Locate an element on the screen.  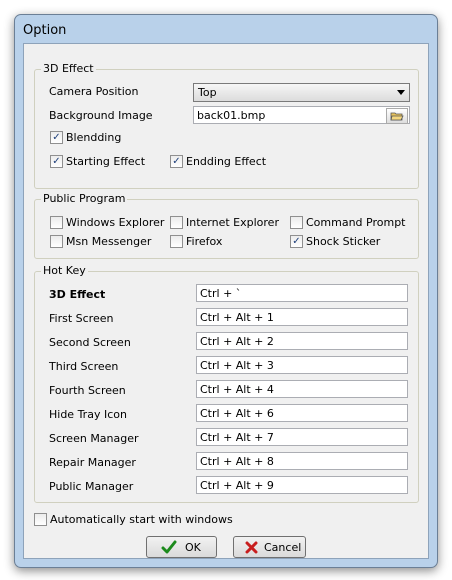
camera-position-select: Top is located at coordinates (301, 92).